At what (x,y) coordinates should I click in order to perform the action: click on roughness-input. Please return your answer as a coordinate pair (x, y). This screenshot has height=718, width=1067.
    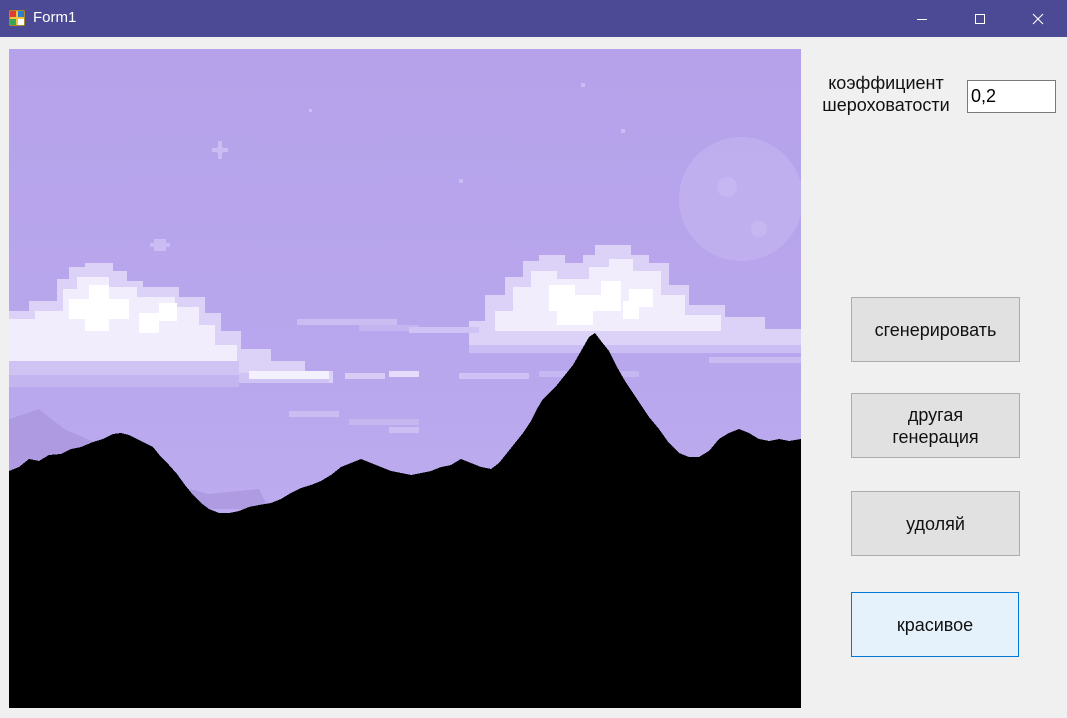
    Looking at the image, I should click on (1011, 96).